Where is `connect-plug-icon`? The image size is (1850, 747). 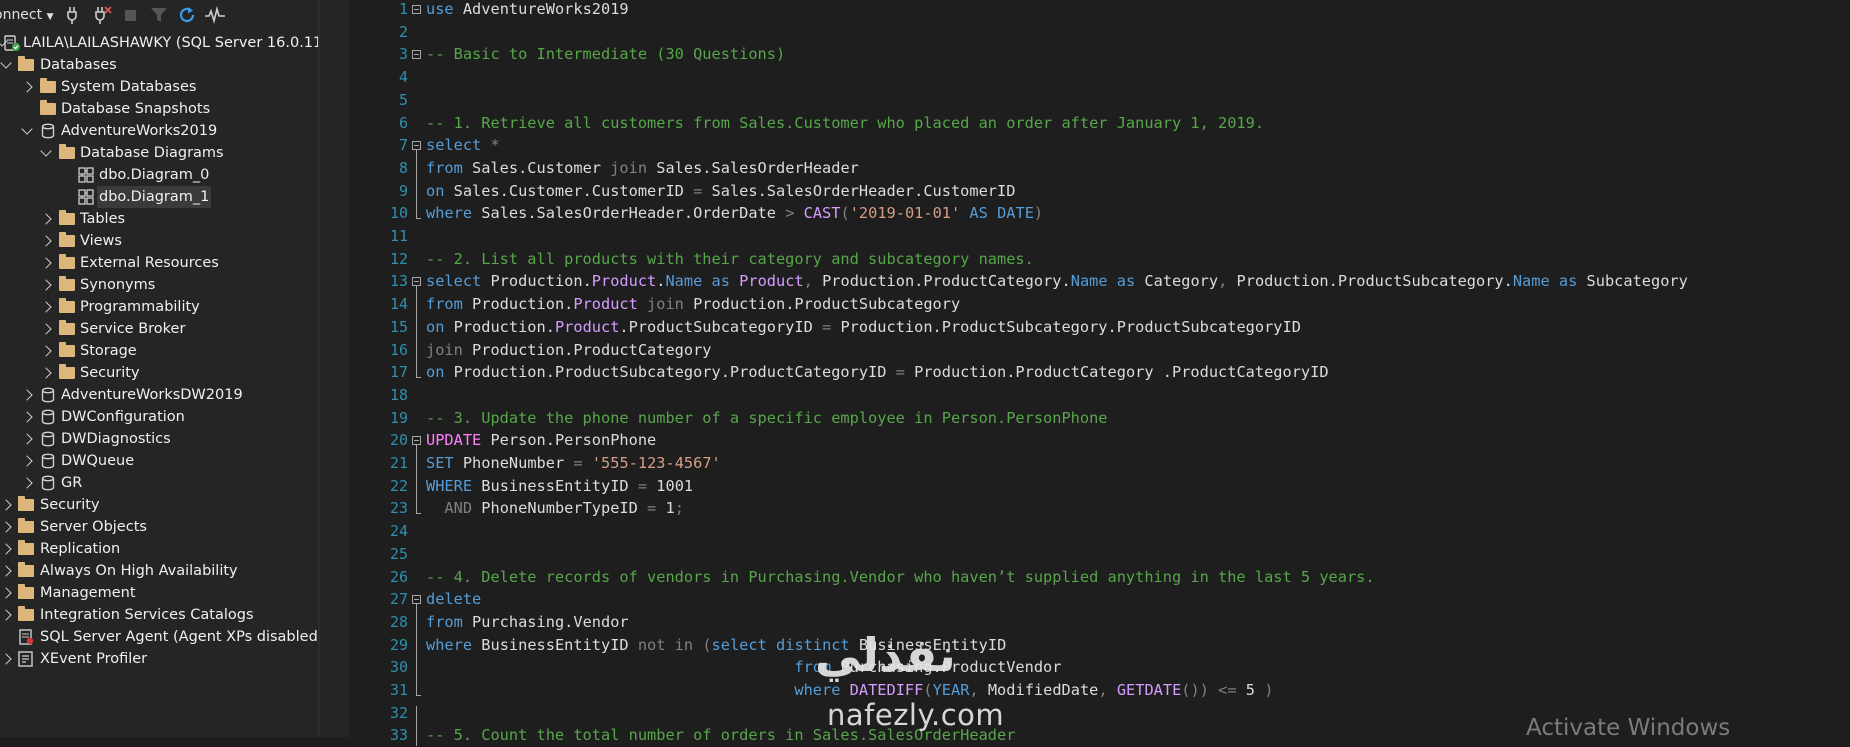 connect-plug-icon is located at coordinates (75, 15).